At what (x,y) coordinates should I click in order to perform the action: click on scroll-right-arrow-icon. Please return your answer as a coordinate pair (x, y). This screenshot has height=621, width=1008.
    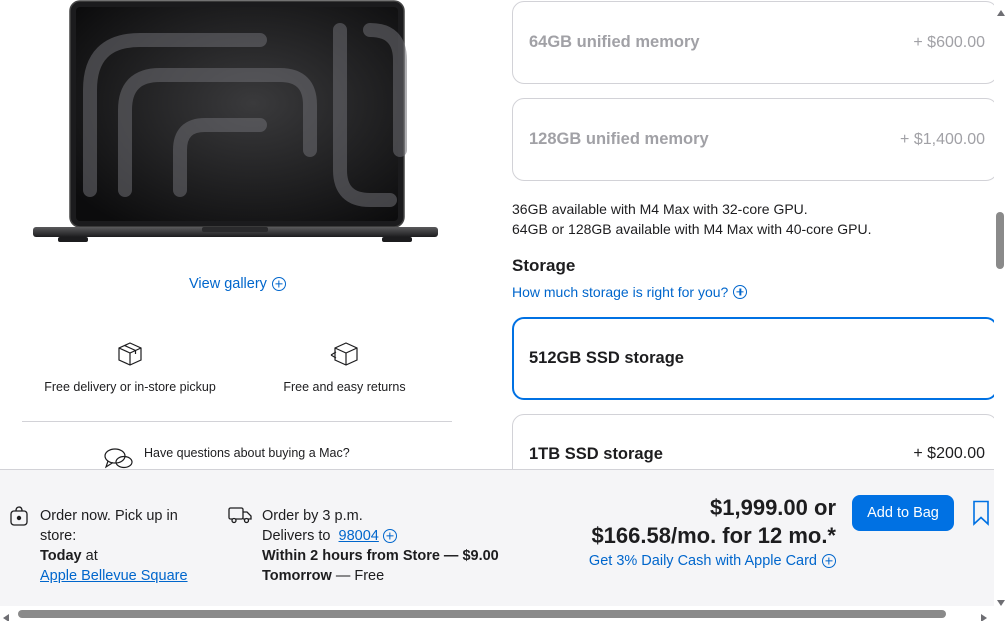
    Looking at the image, I should click on (984, 615).